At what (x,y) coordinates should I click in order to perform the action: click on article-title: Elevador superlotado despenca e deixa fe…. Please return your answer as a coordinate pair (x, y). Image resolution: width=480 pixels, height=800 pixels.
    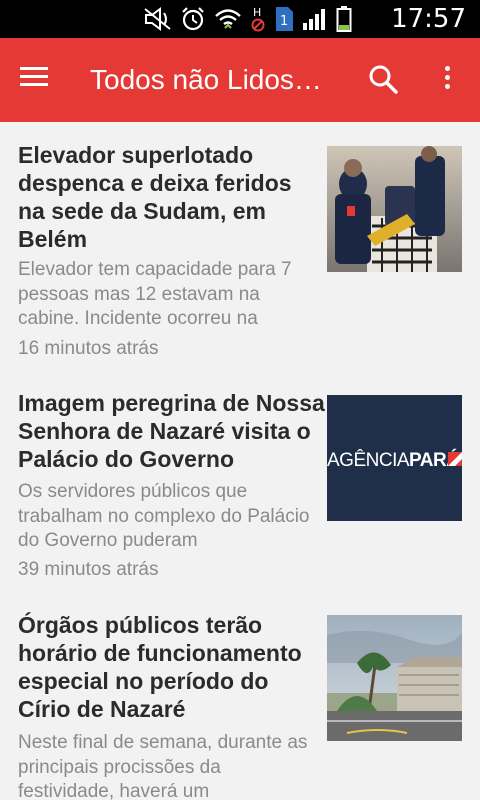
    Looking at the image, I should click on (155, 197).